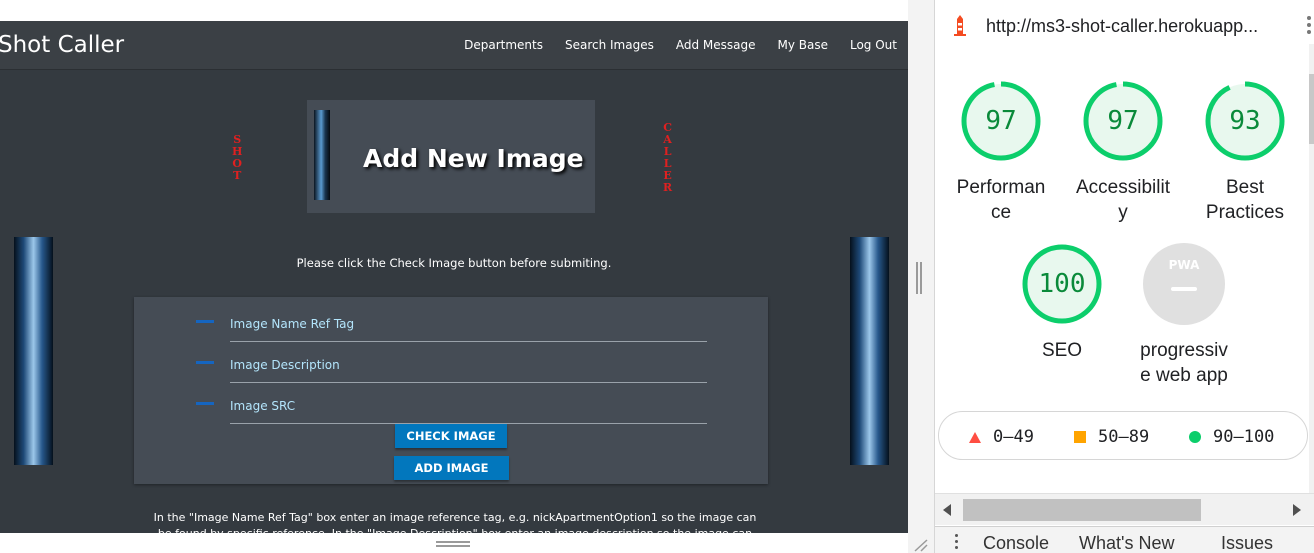 The image size is (1314, 553). I want to click on devtools-drawer: Console What's New Issues, so click(1124, 539).